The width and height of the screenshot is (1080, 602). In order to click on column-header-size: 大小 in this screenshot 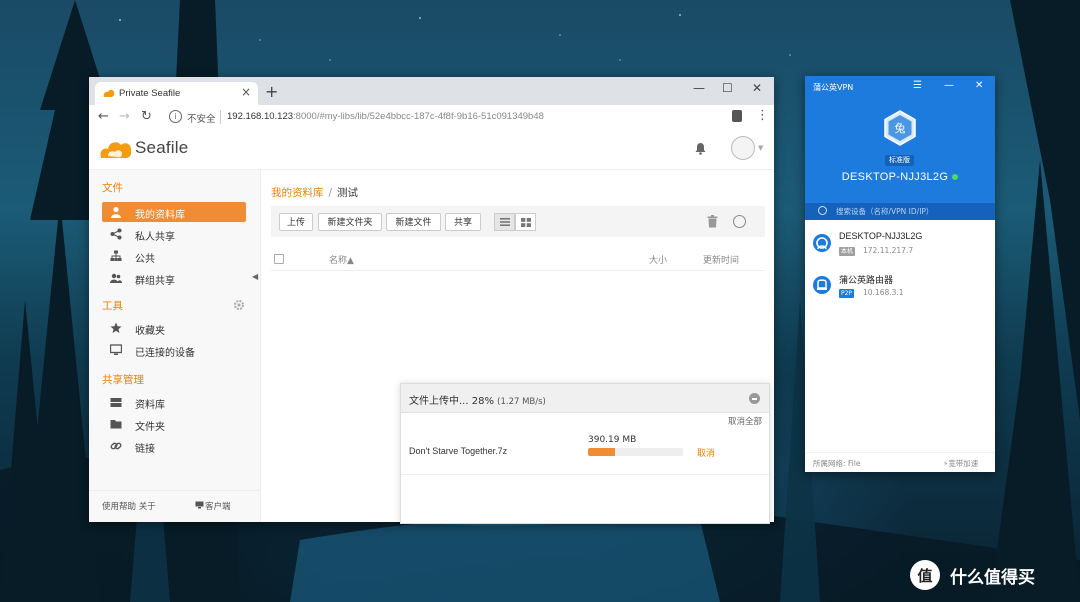, I will do `click(658, 259)`.